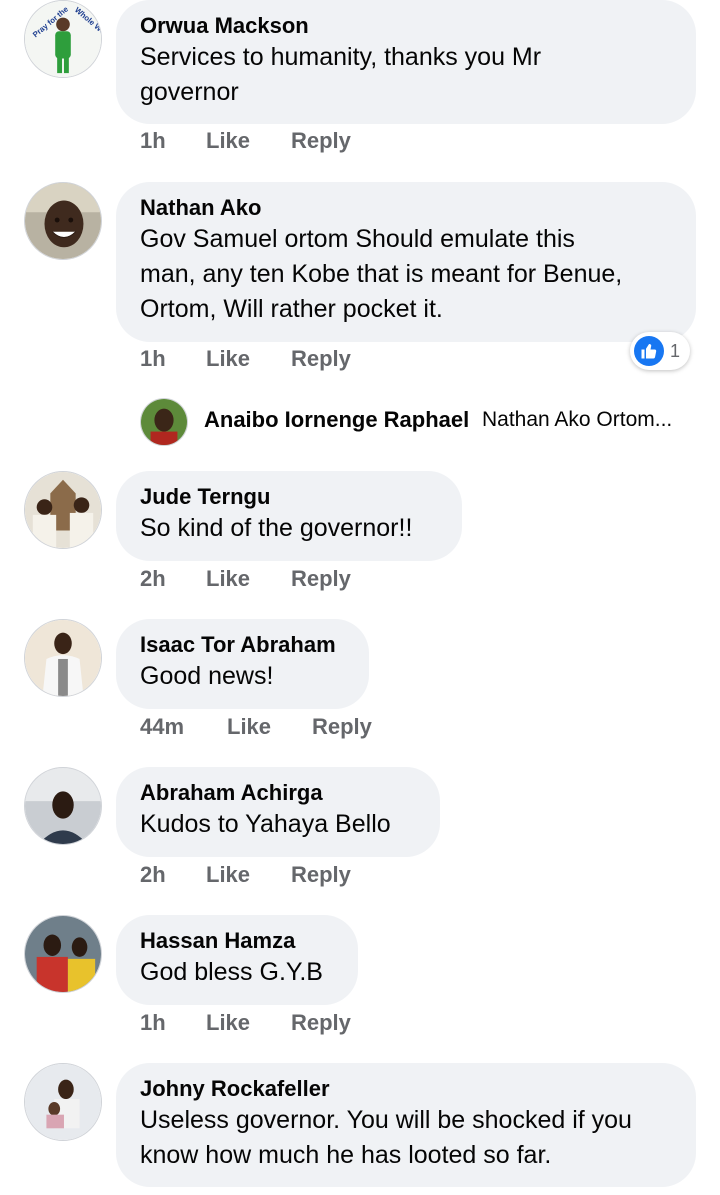 The height and width of the screenshot is (1195, 720). Describe the element at coordinates (406, 26) in the screenshot. I see `comment-author: Orwua Mackson` at that location.